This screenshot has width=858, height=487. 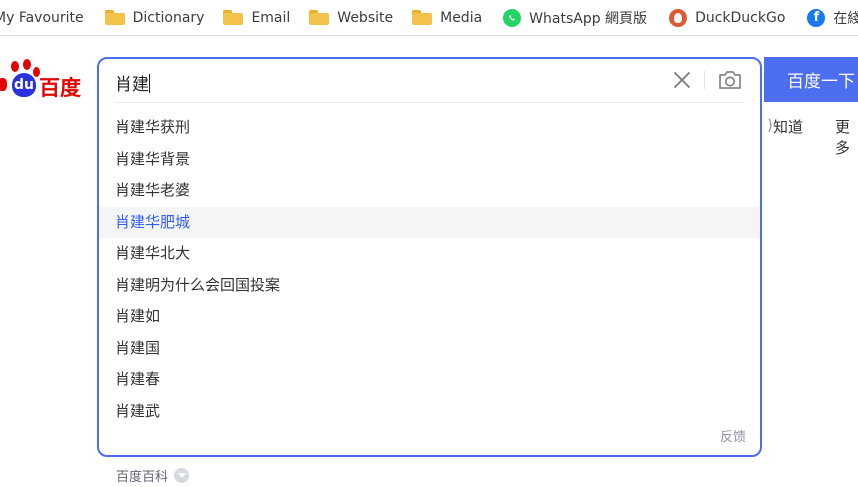 I want to click on bookmark-whatsapp: WhatsApp 網頁版, so click(x=575, y=17).